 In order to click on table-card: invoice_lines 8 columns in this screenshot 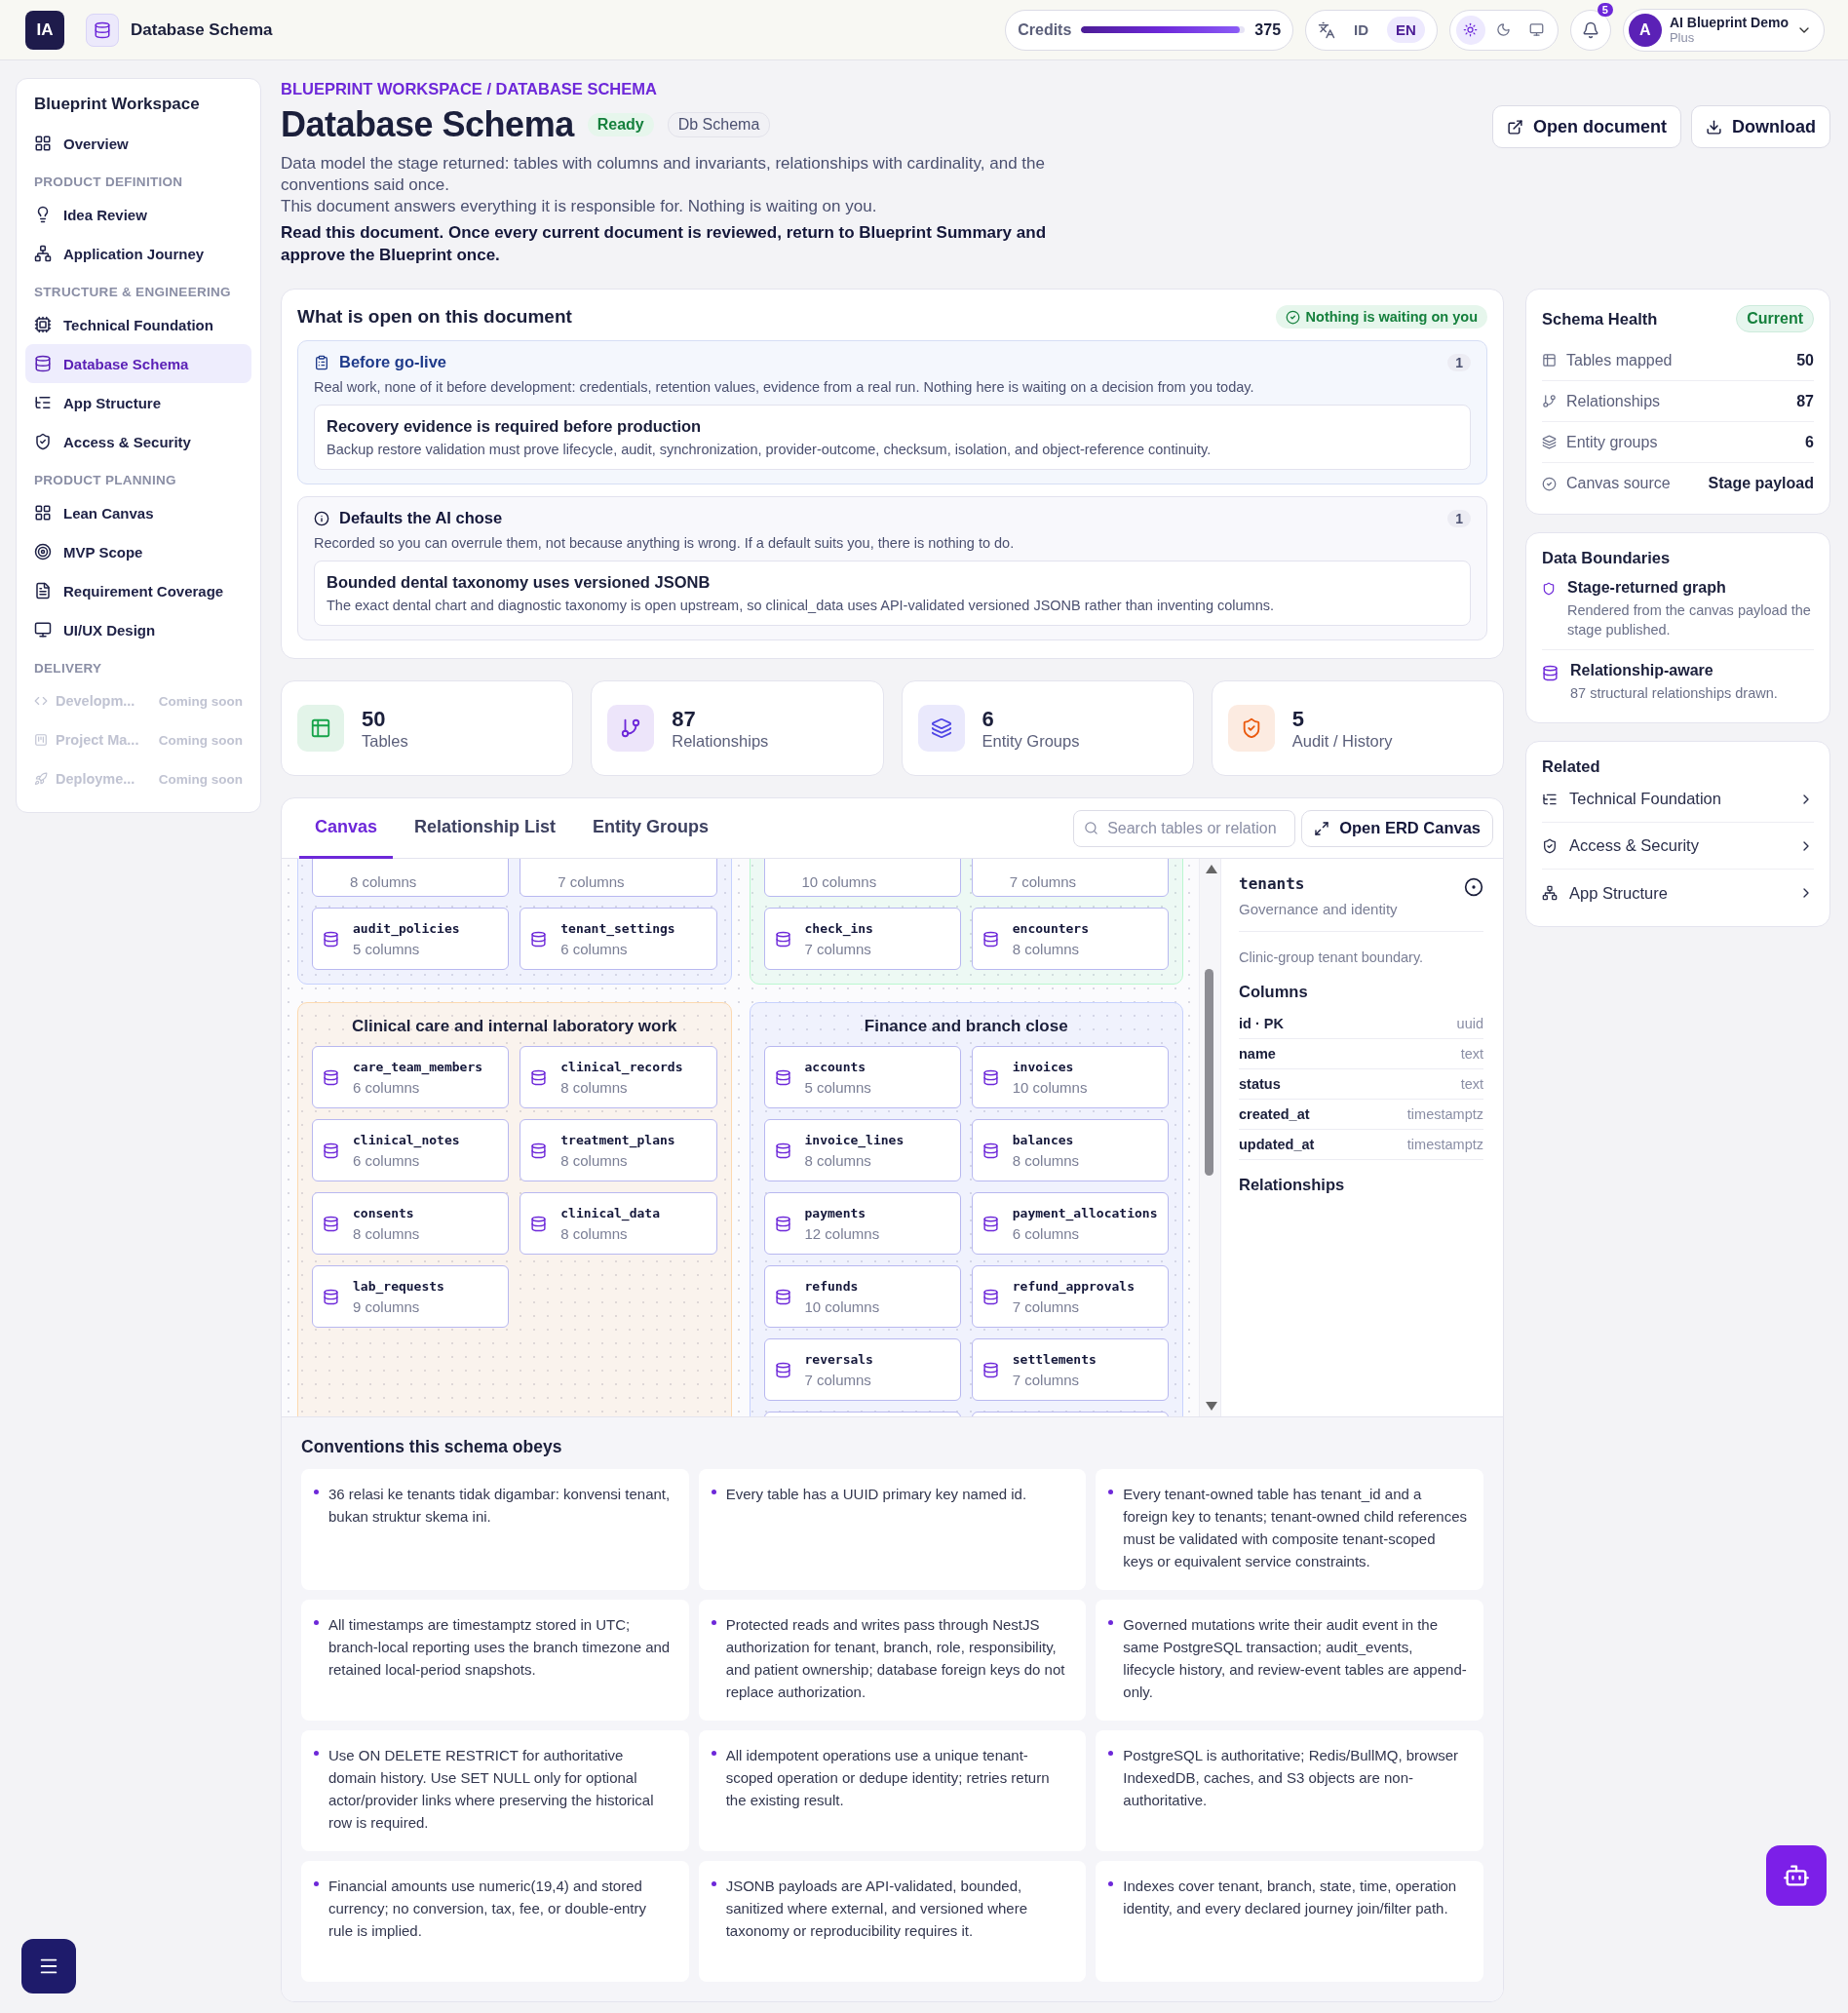, I will do `click(862, 1150)`.